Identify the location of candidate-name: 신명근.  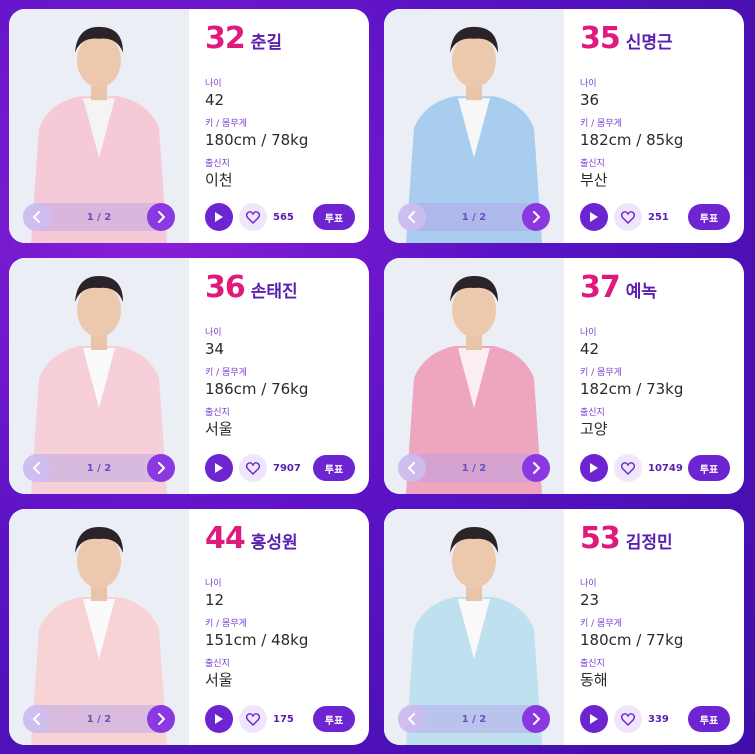
(649, 43).